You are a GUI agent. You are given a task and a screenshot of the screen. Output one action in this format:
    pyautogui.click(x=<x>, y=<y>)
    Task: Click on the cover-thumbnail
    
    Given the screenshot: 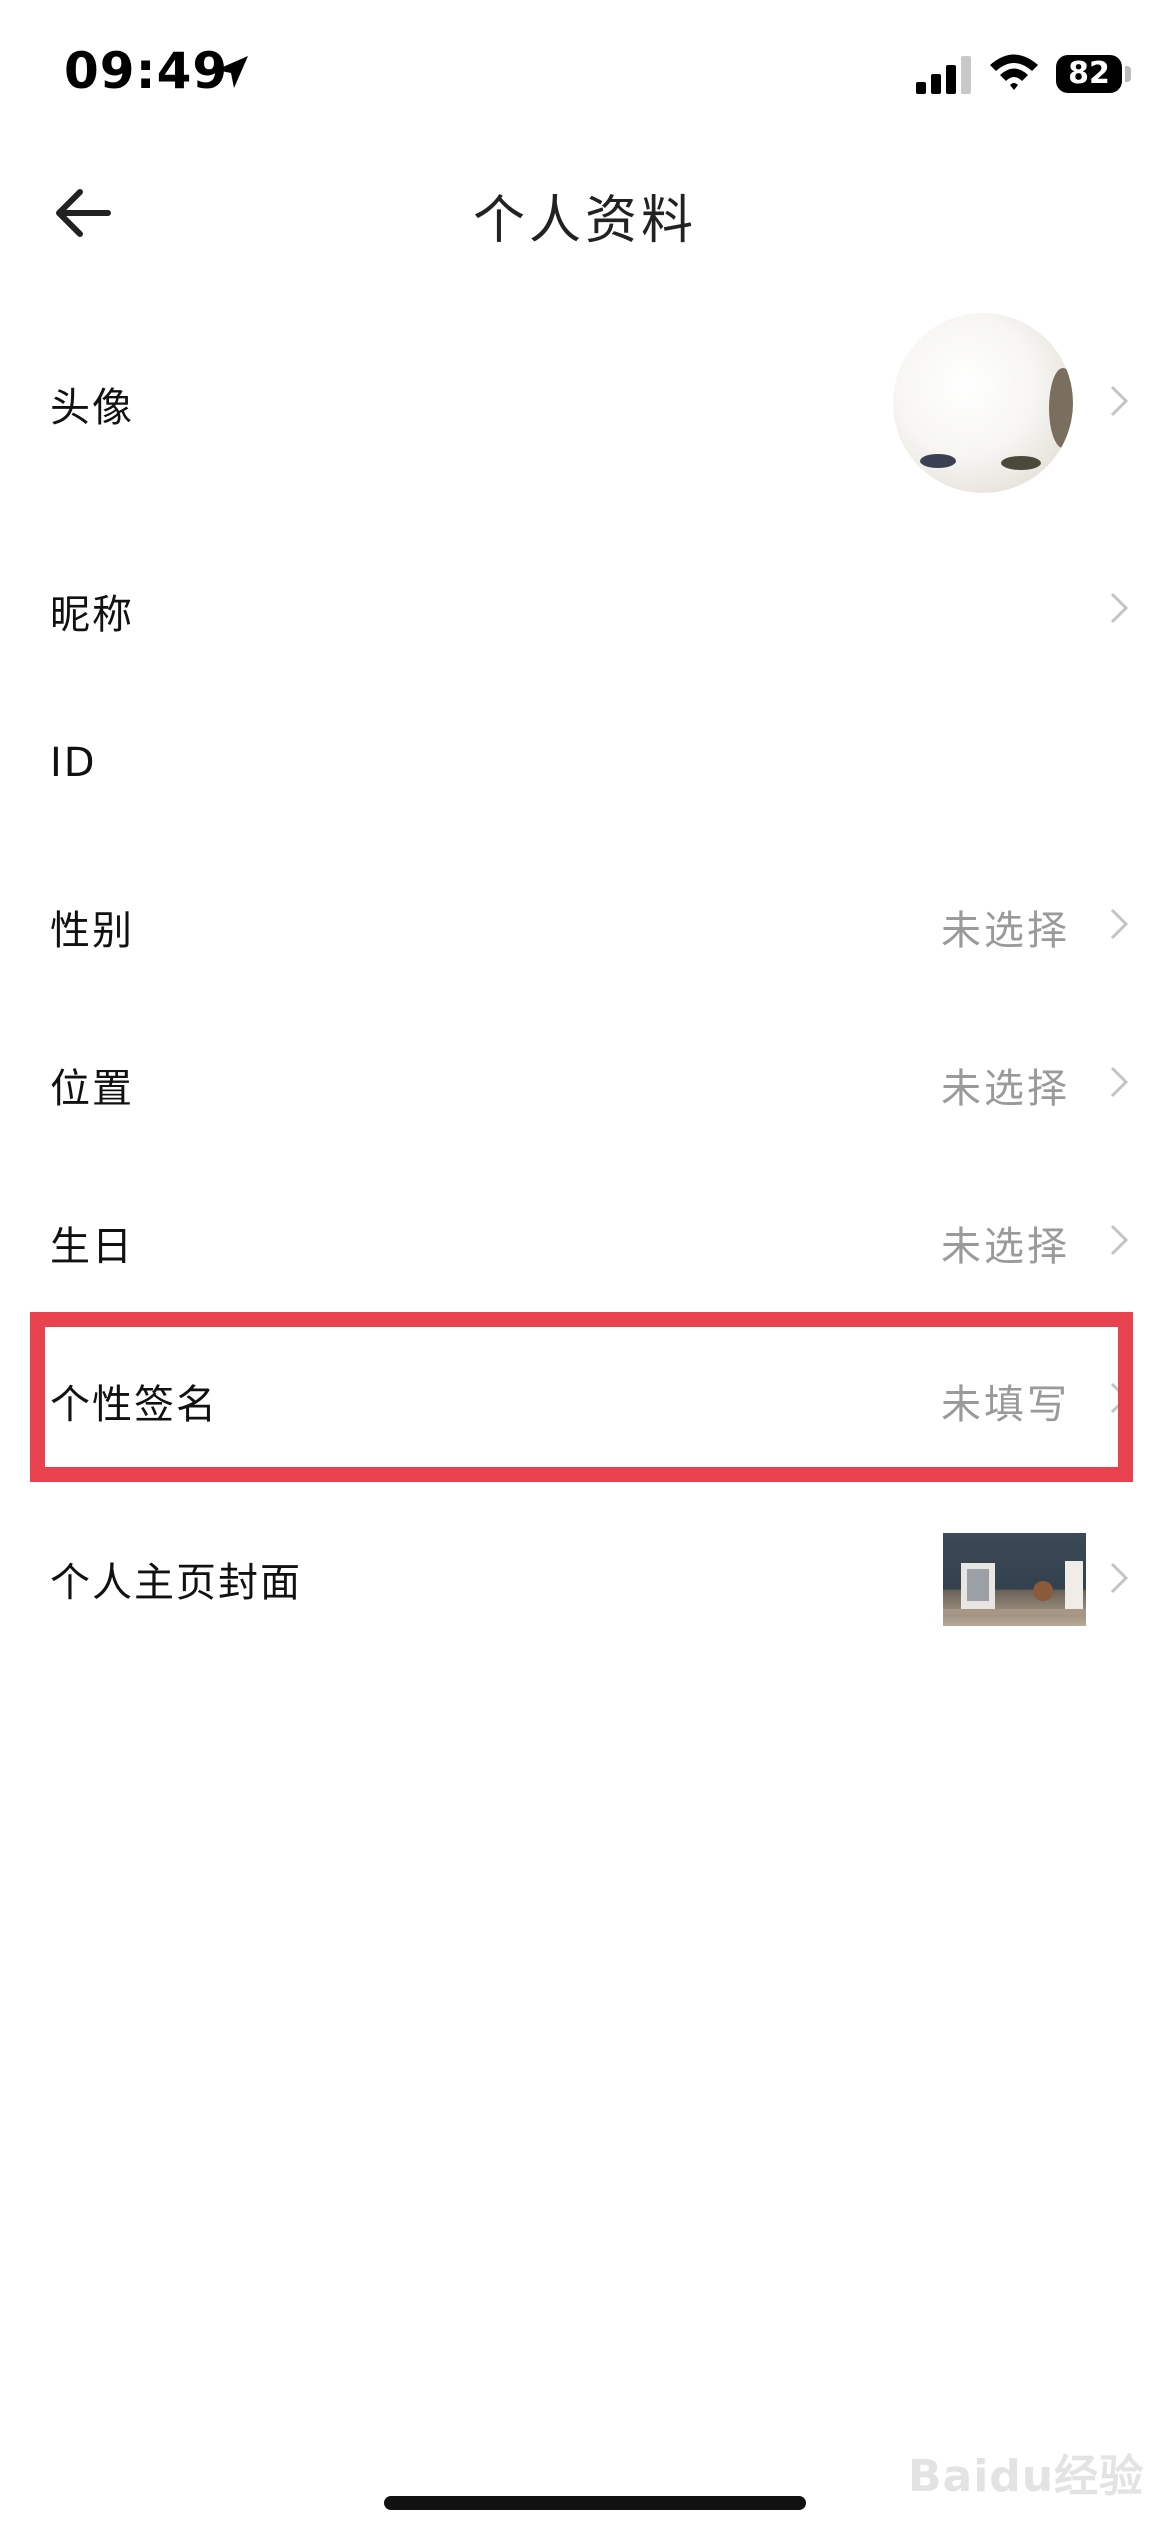 What is the action you would take?
    pyautogui.click(x=1014, y=1579)
    